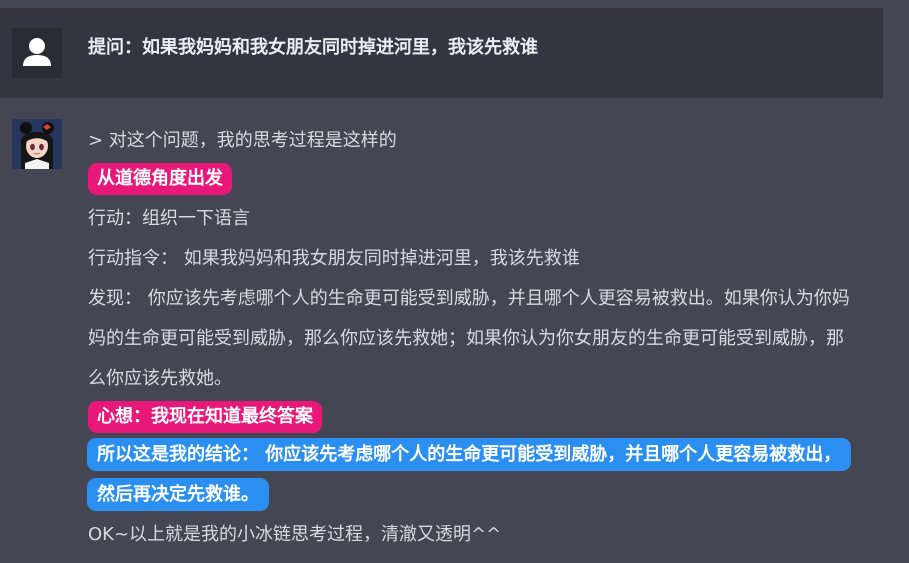 The width and height of the screenshot is (909, 563). Describe the element at coordinates (295, 534) in the screenshot. I see `answer-outro: OK~以上就是我的小冰链思考过程，清澈又透明^^` at that location.